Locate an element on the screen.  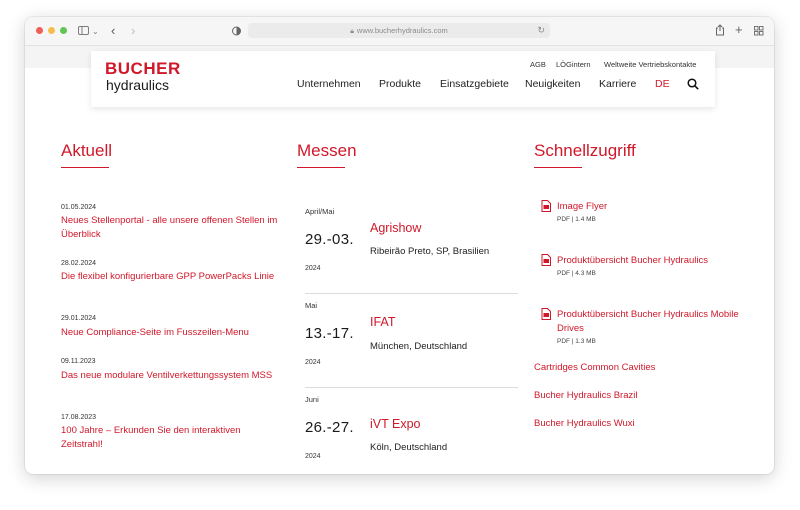
schnellzugriff-heading: Schnellzugriff is located at coordinates (585, 150).